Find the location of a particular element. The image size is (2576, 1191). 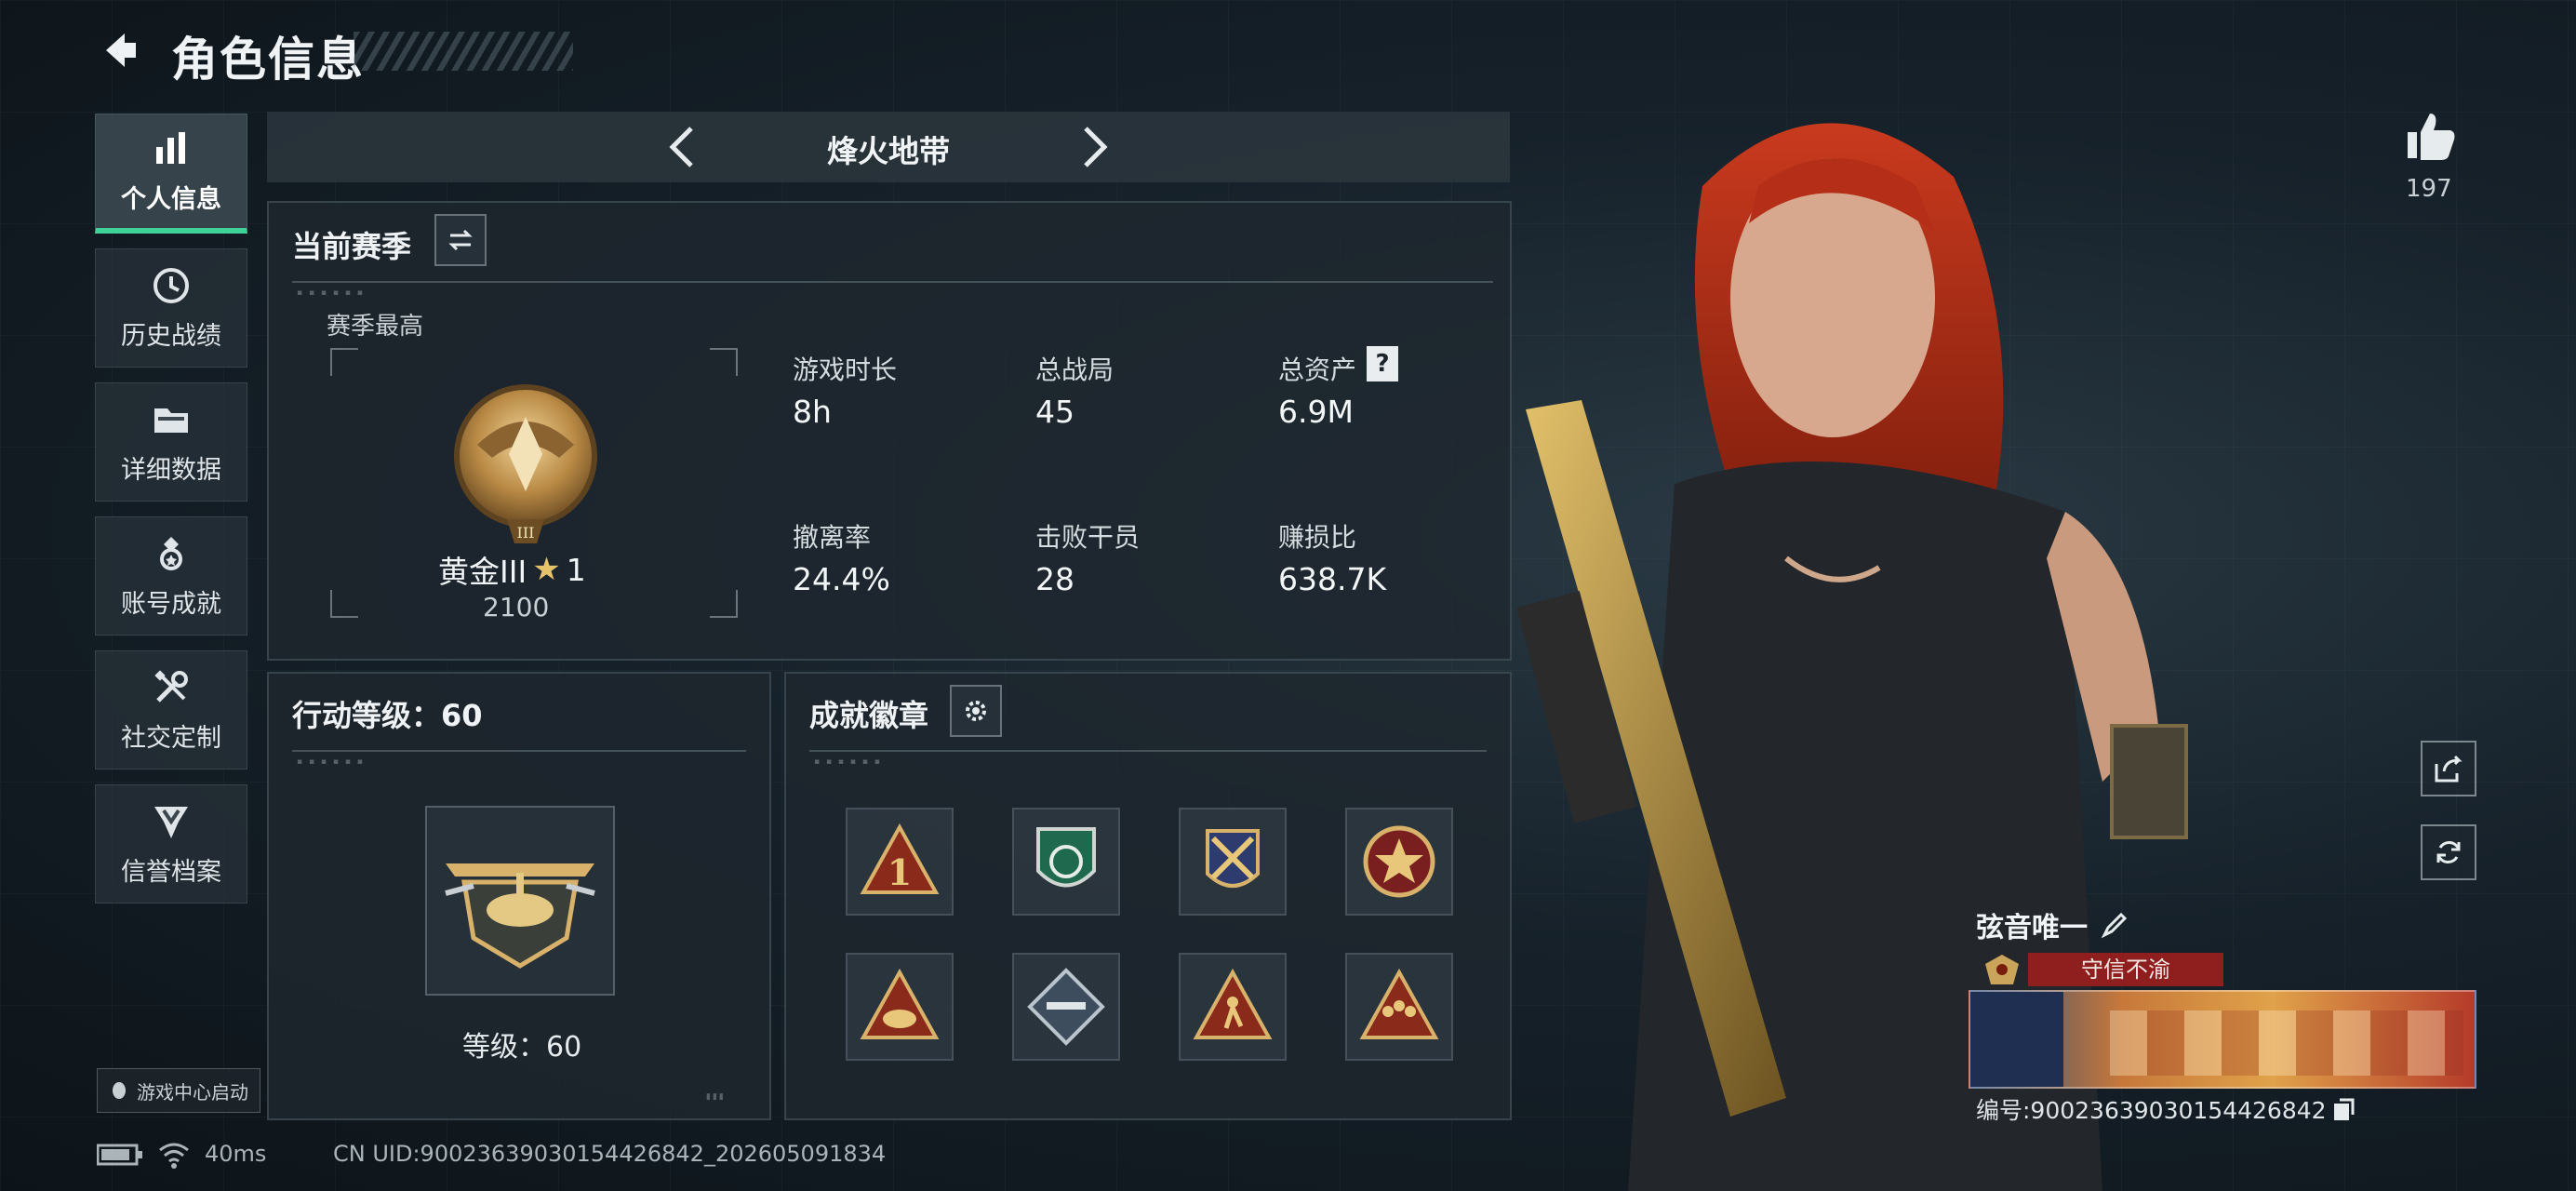

level-text: 等级：60 is located at coordinates (522, 1047).